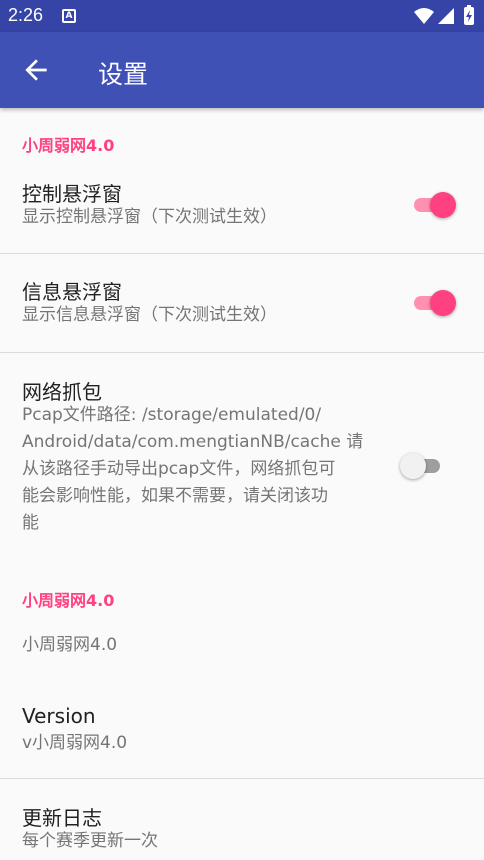 Image resolution: width=484 pixels, height=860 pixels. What do you see at coordinates (242, 737) in the screenshot?
I see `version-preference: Version v小周弱网4.0` at bounding box center [242, 737].